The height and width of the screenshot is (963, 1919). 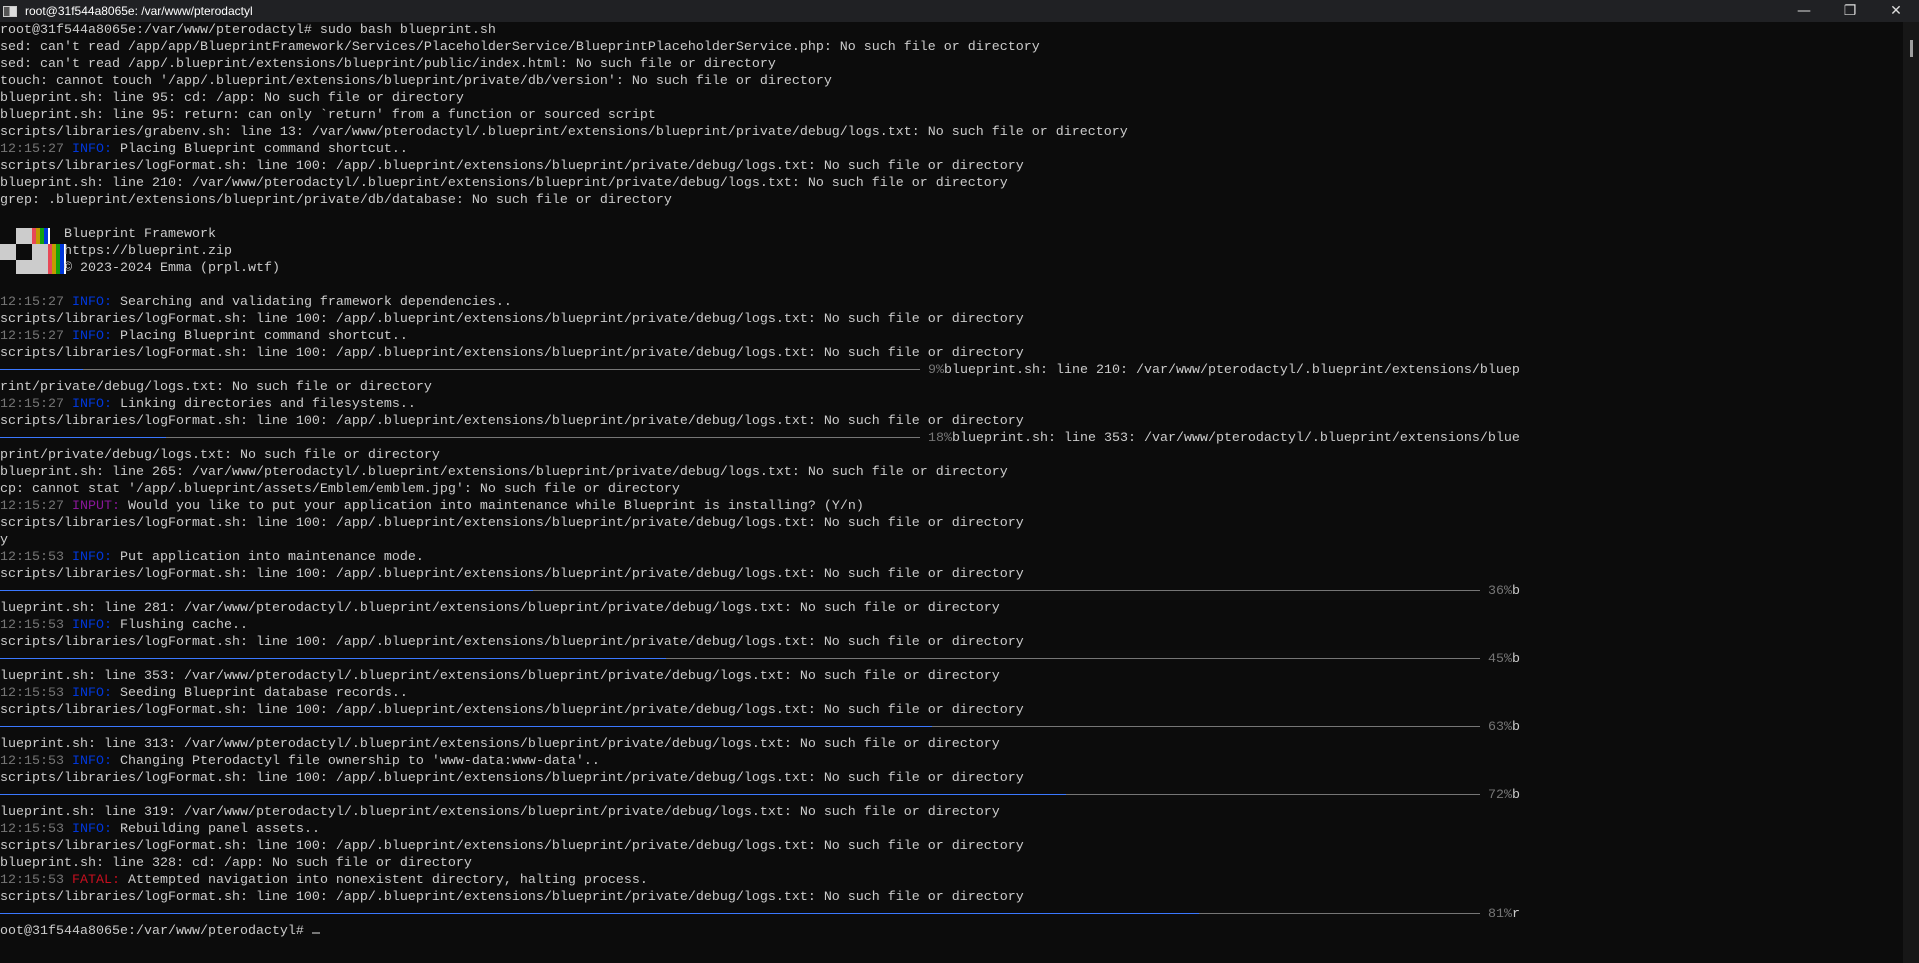 What do you see at coordinates (267, 557) in the screenshot?
I see `line-text: Put application into maintenance mode.` at bounding box center [267, 557].